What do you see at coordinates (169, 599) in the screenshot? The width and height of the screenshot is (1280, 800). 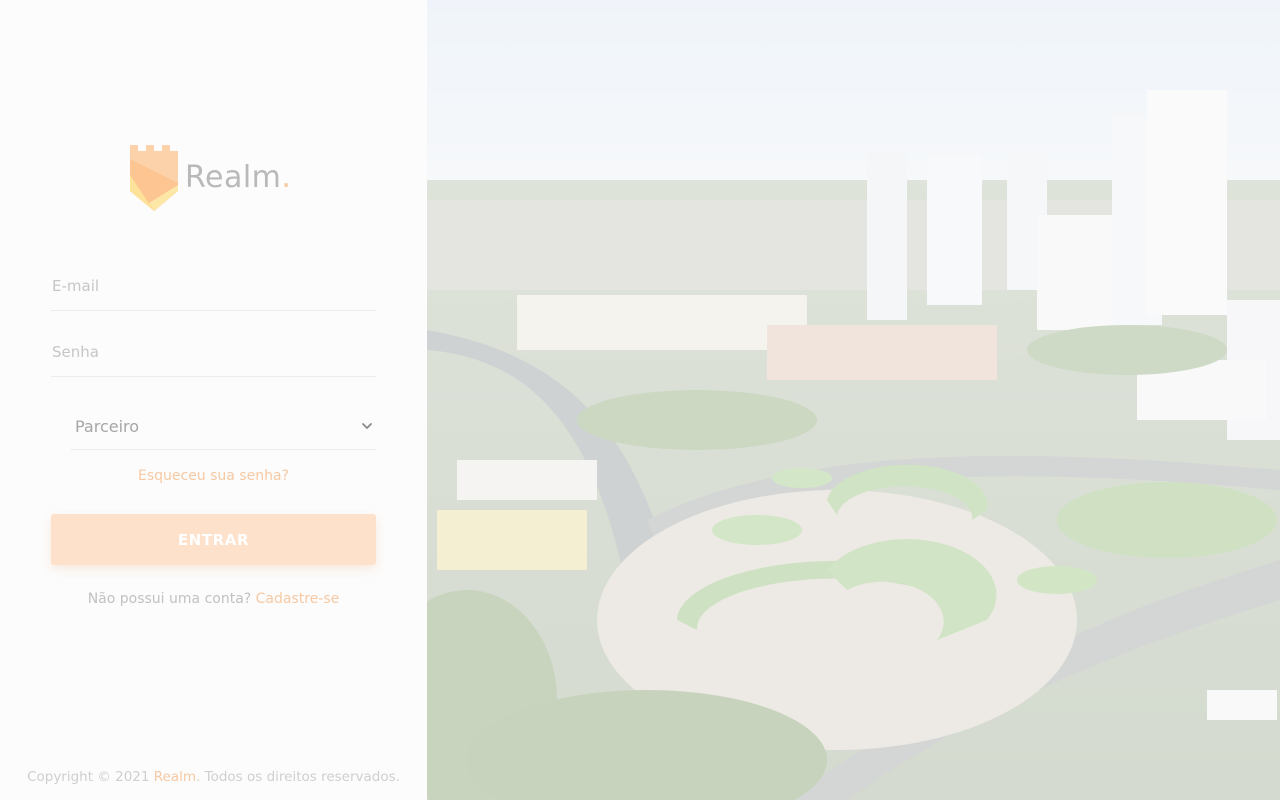 I see `signup-prefix: Não possui uma conta?` at bounding box center [169, 599].